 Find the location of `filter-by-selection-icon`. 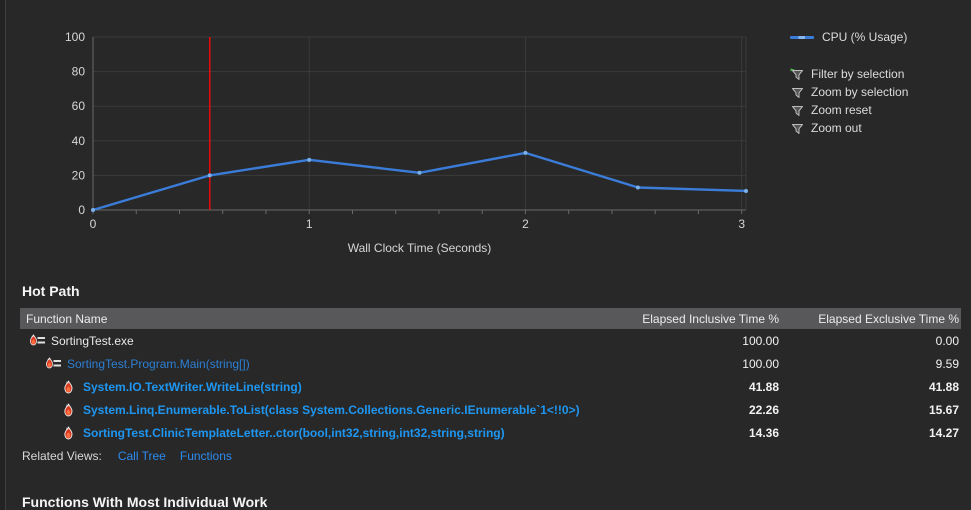

filter-by-selection-icon is located at coordinates (797, 74).